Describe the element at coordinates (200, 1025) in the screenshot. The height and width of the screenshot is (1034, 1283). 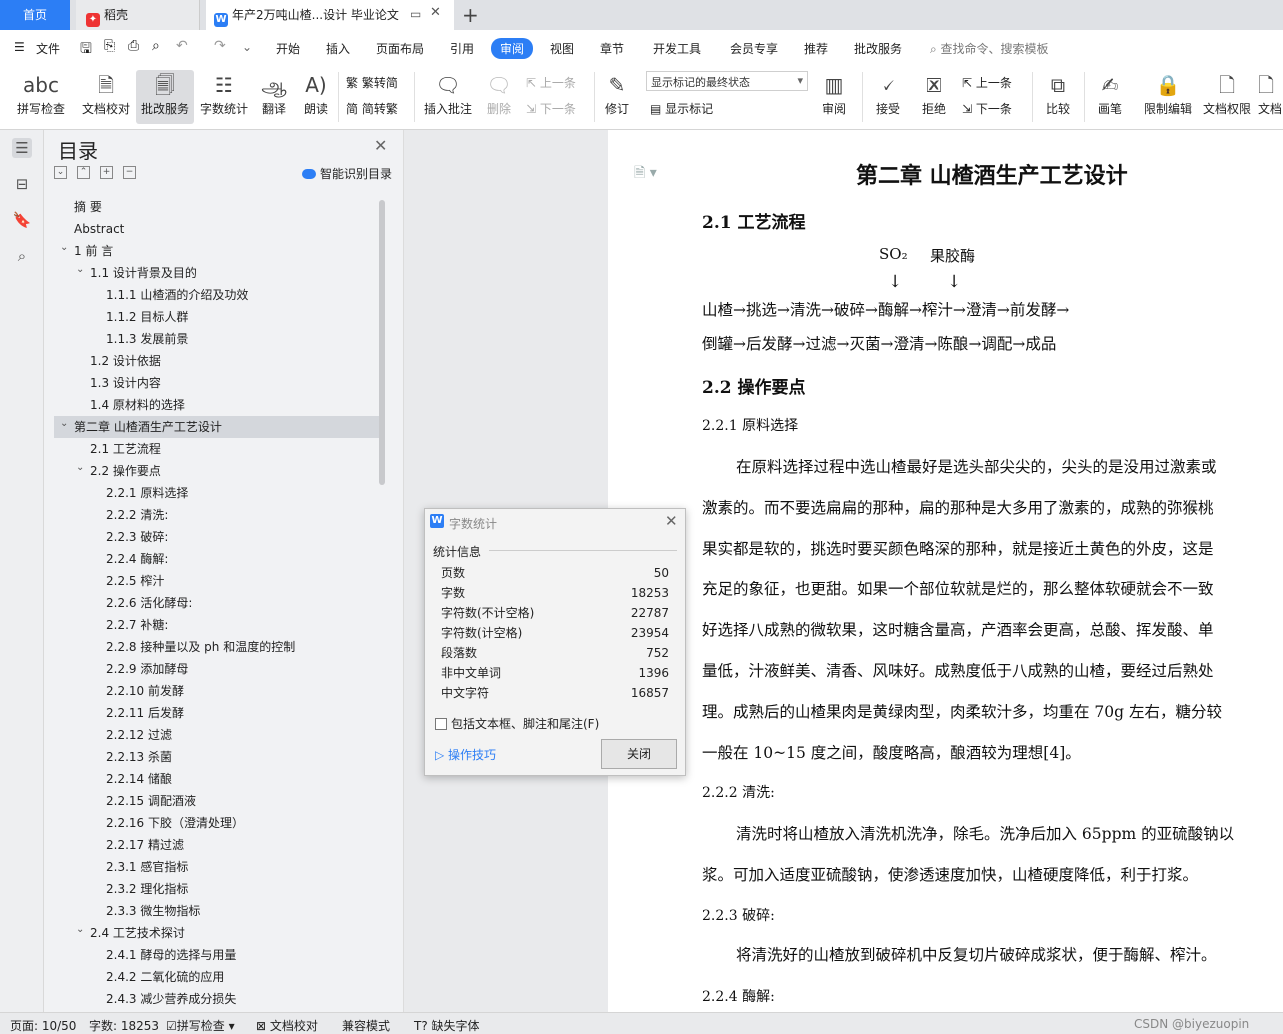
I see `spell-check-status: ☑拼写检查 ▾` at that location.